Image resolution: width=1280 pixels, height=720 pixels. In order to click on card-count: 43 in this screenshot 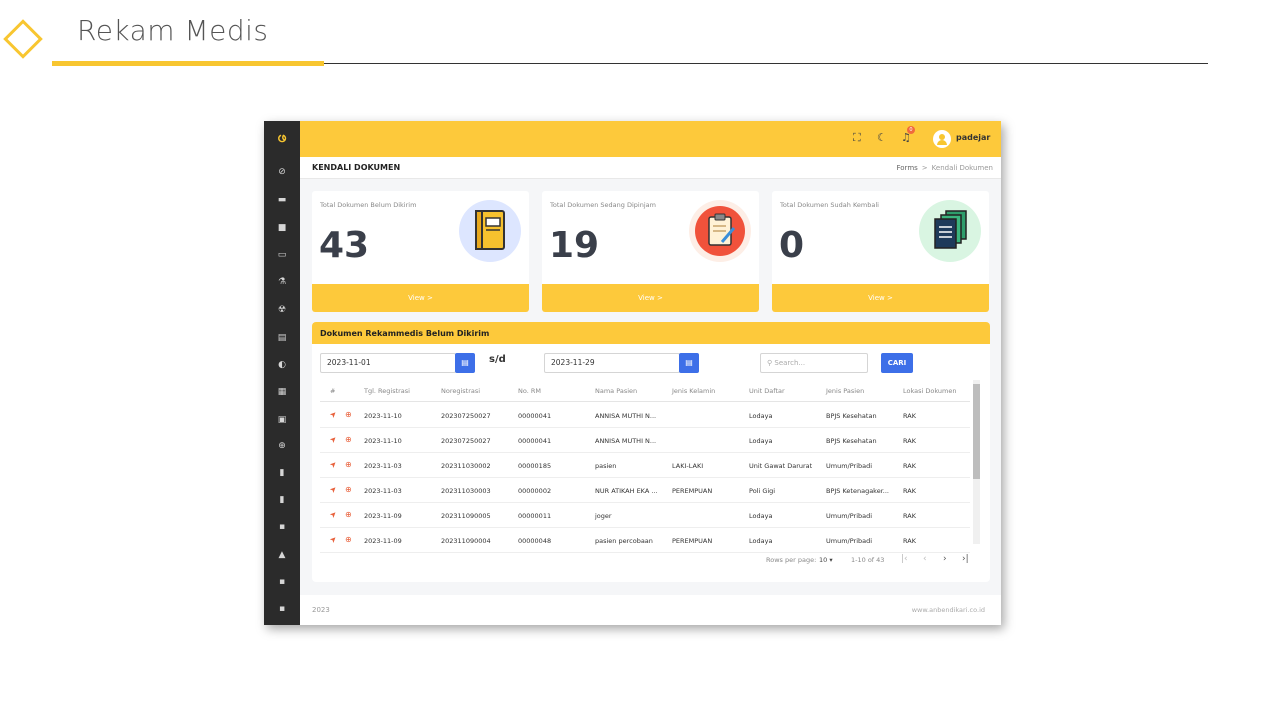, I will do `click(344, 245)`.